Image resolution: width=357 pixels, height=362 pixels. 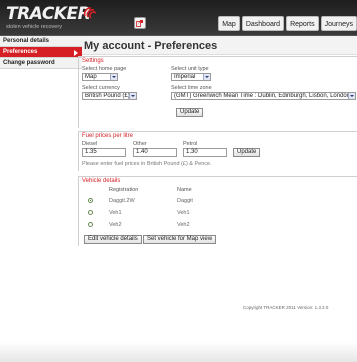 I want to click on brand-name: TRACKER, so click(x=48, y=14).